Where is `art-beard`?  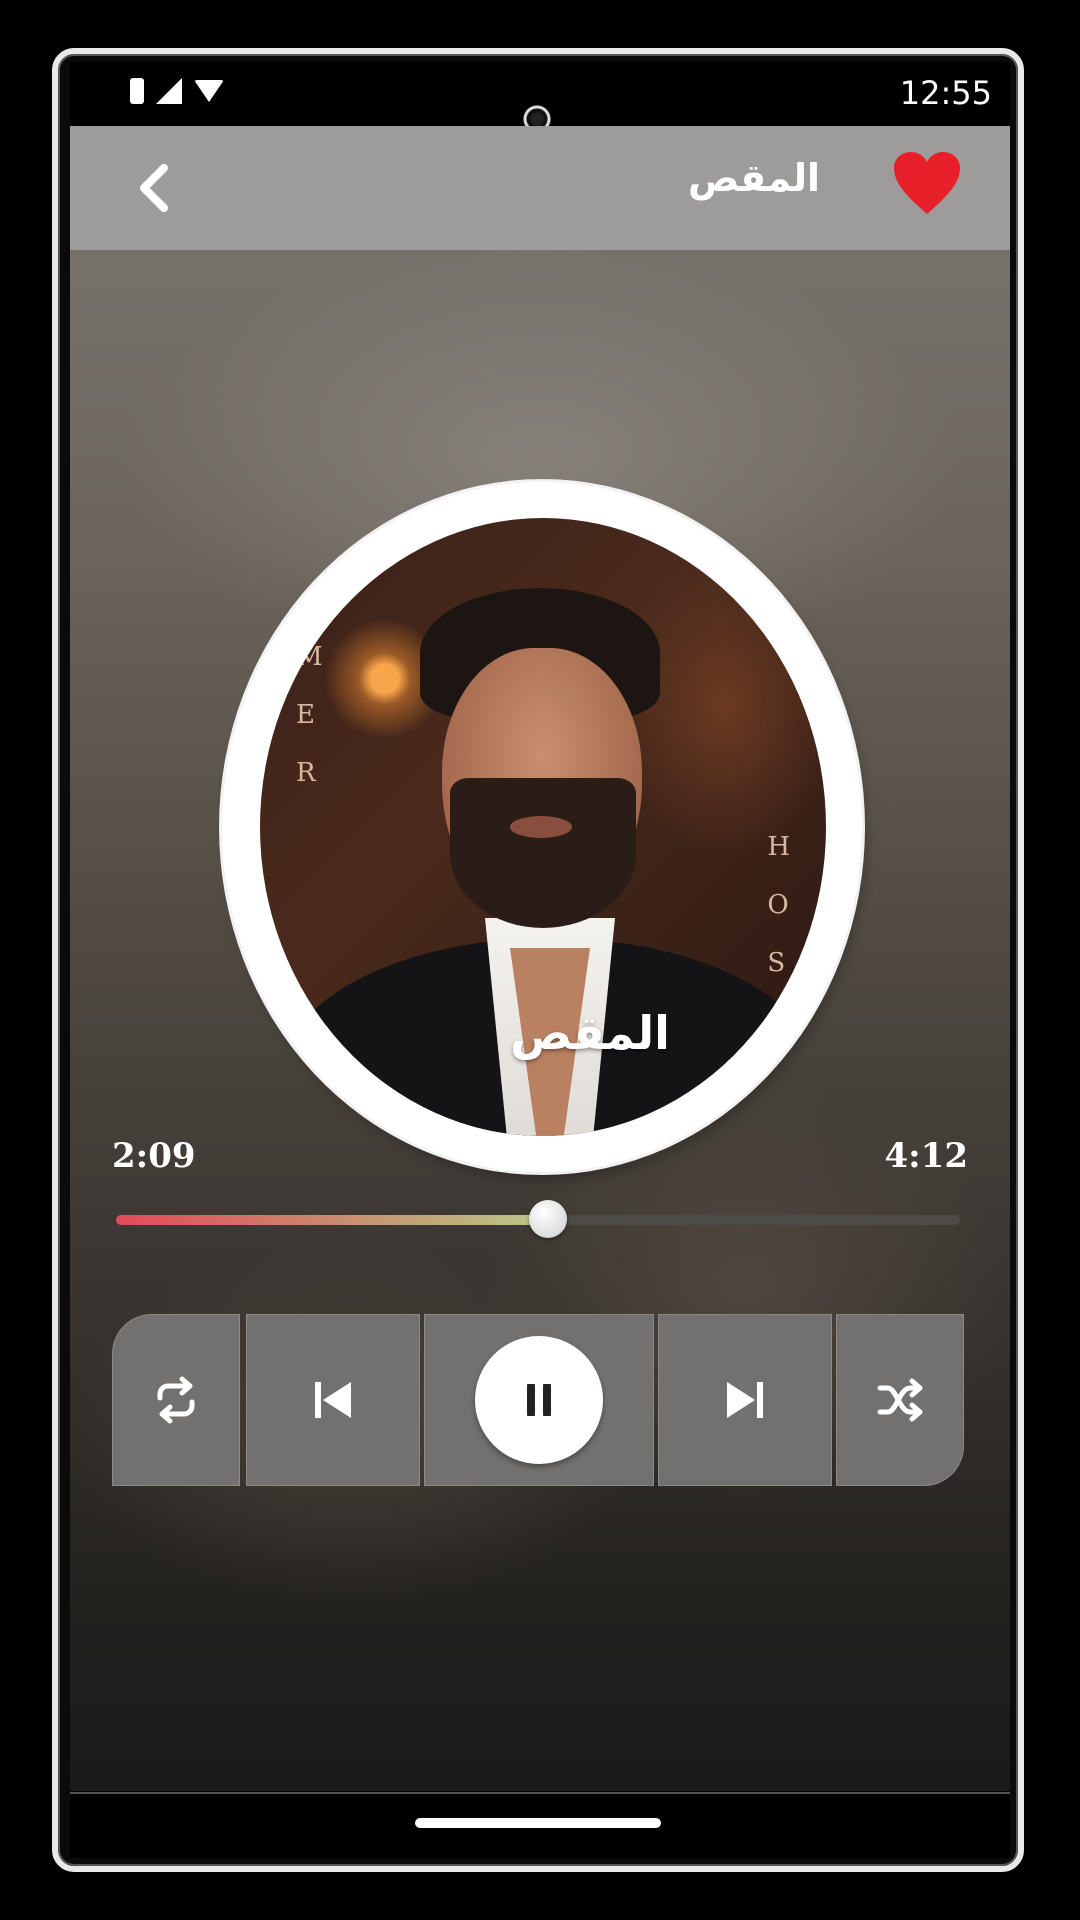 art-beard is located at coordinates (543, 853).